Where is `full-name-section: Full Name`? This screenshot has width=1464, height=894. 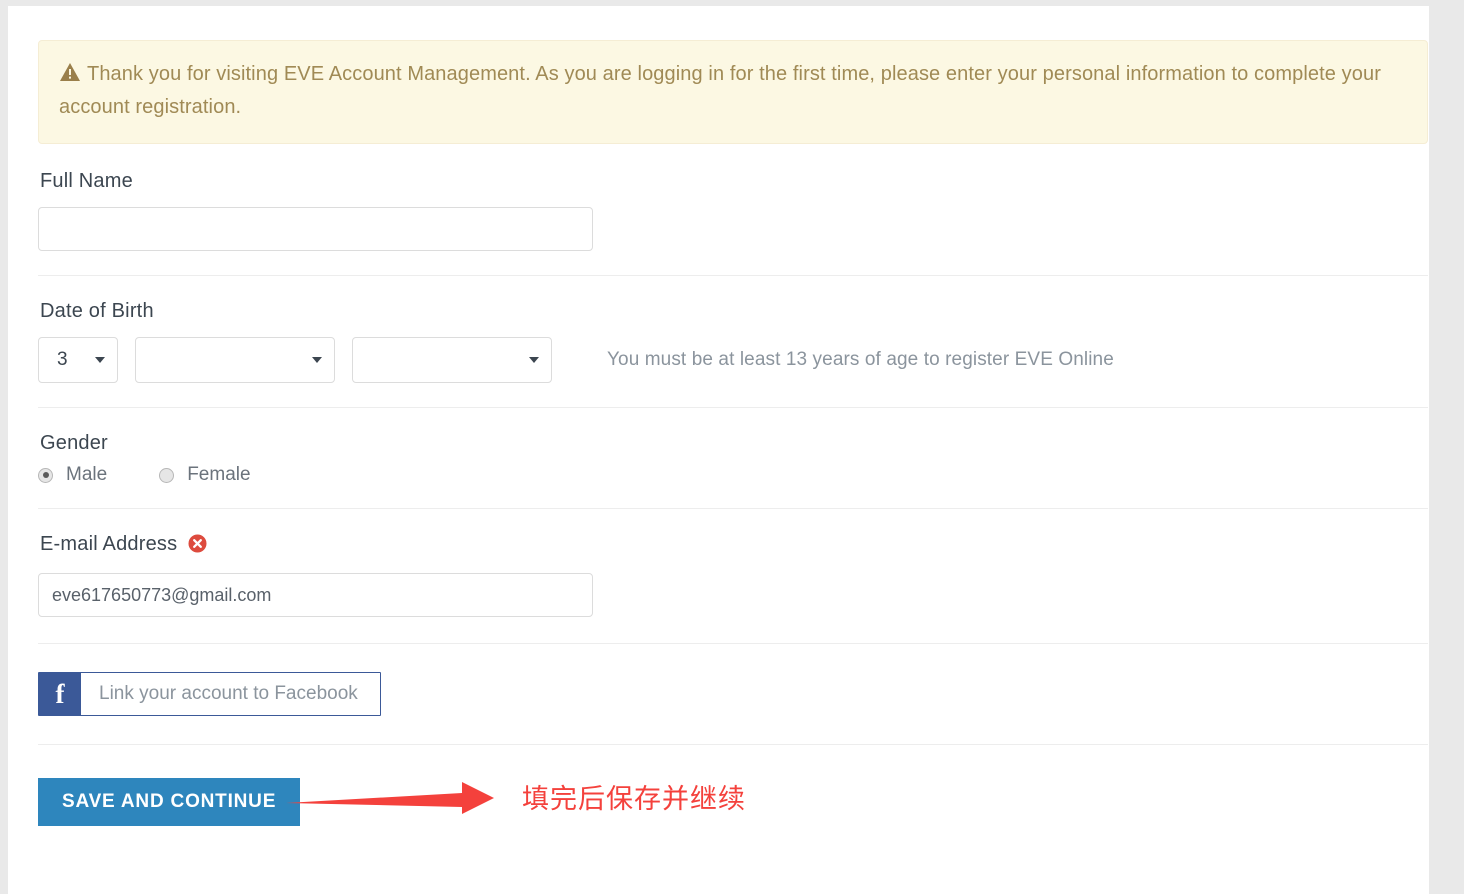
full-name-section: Full Name is located at coordinates (733, 210).